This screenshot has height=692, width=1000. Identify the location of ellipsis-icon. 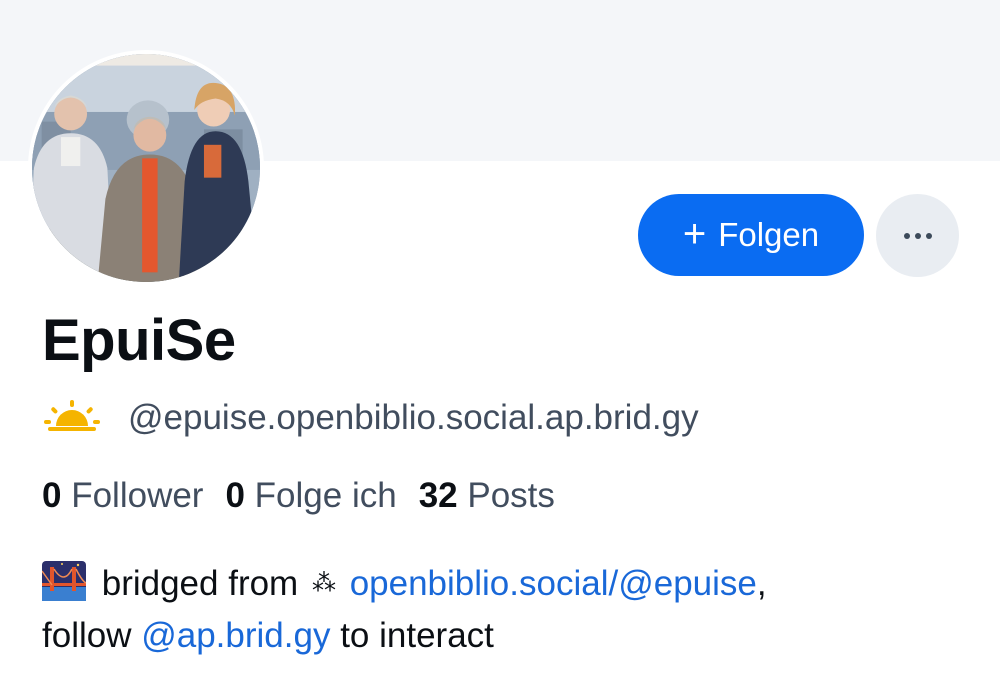
(917, 235).